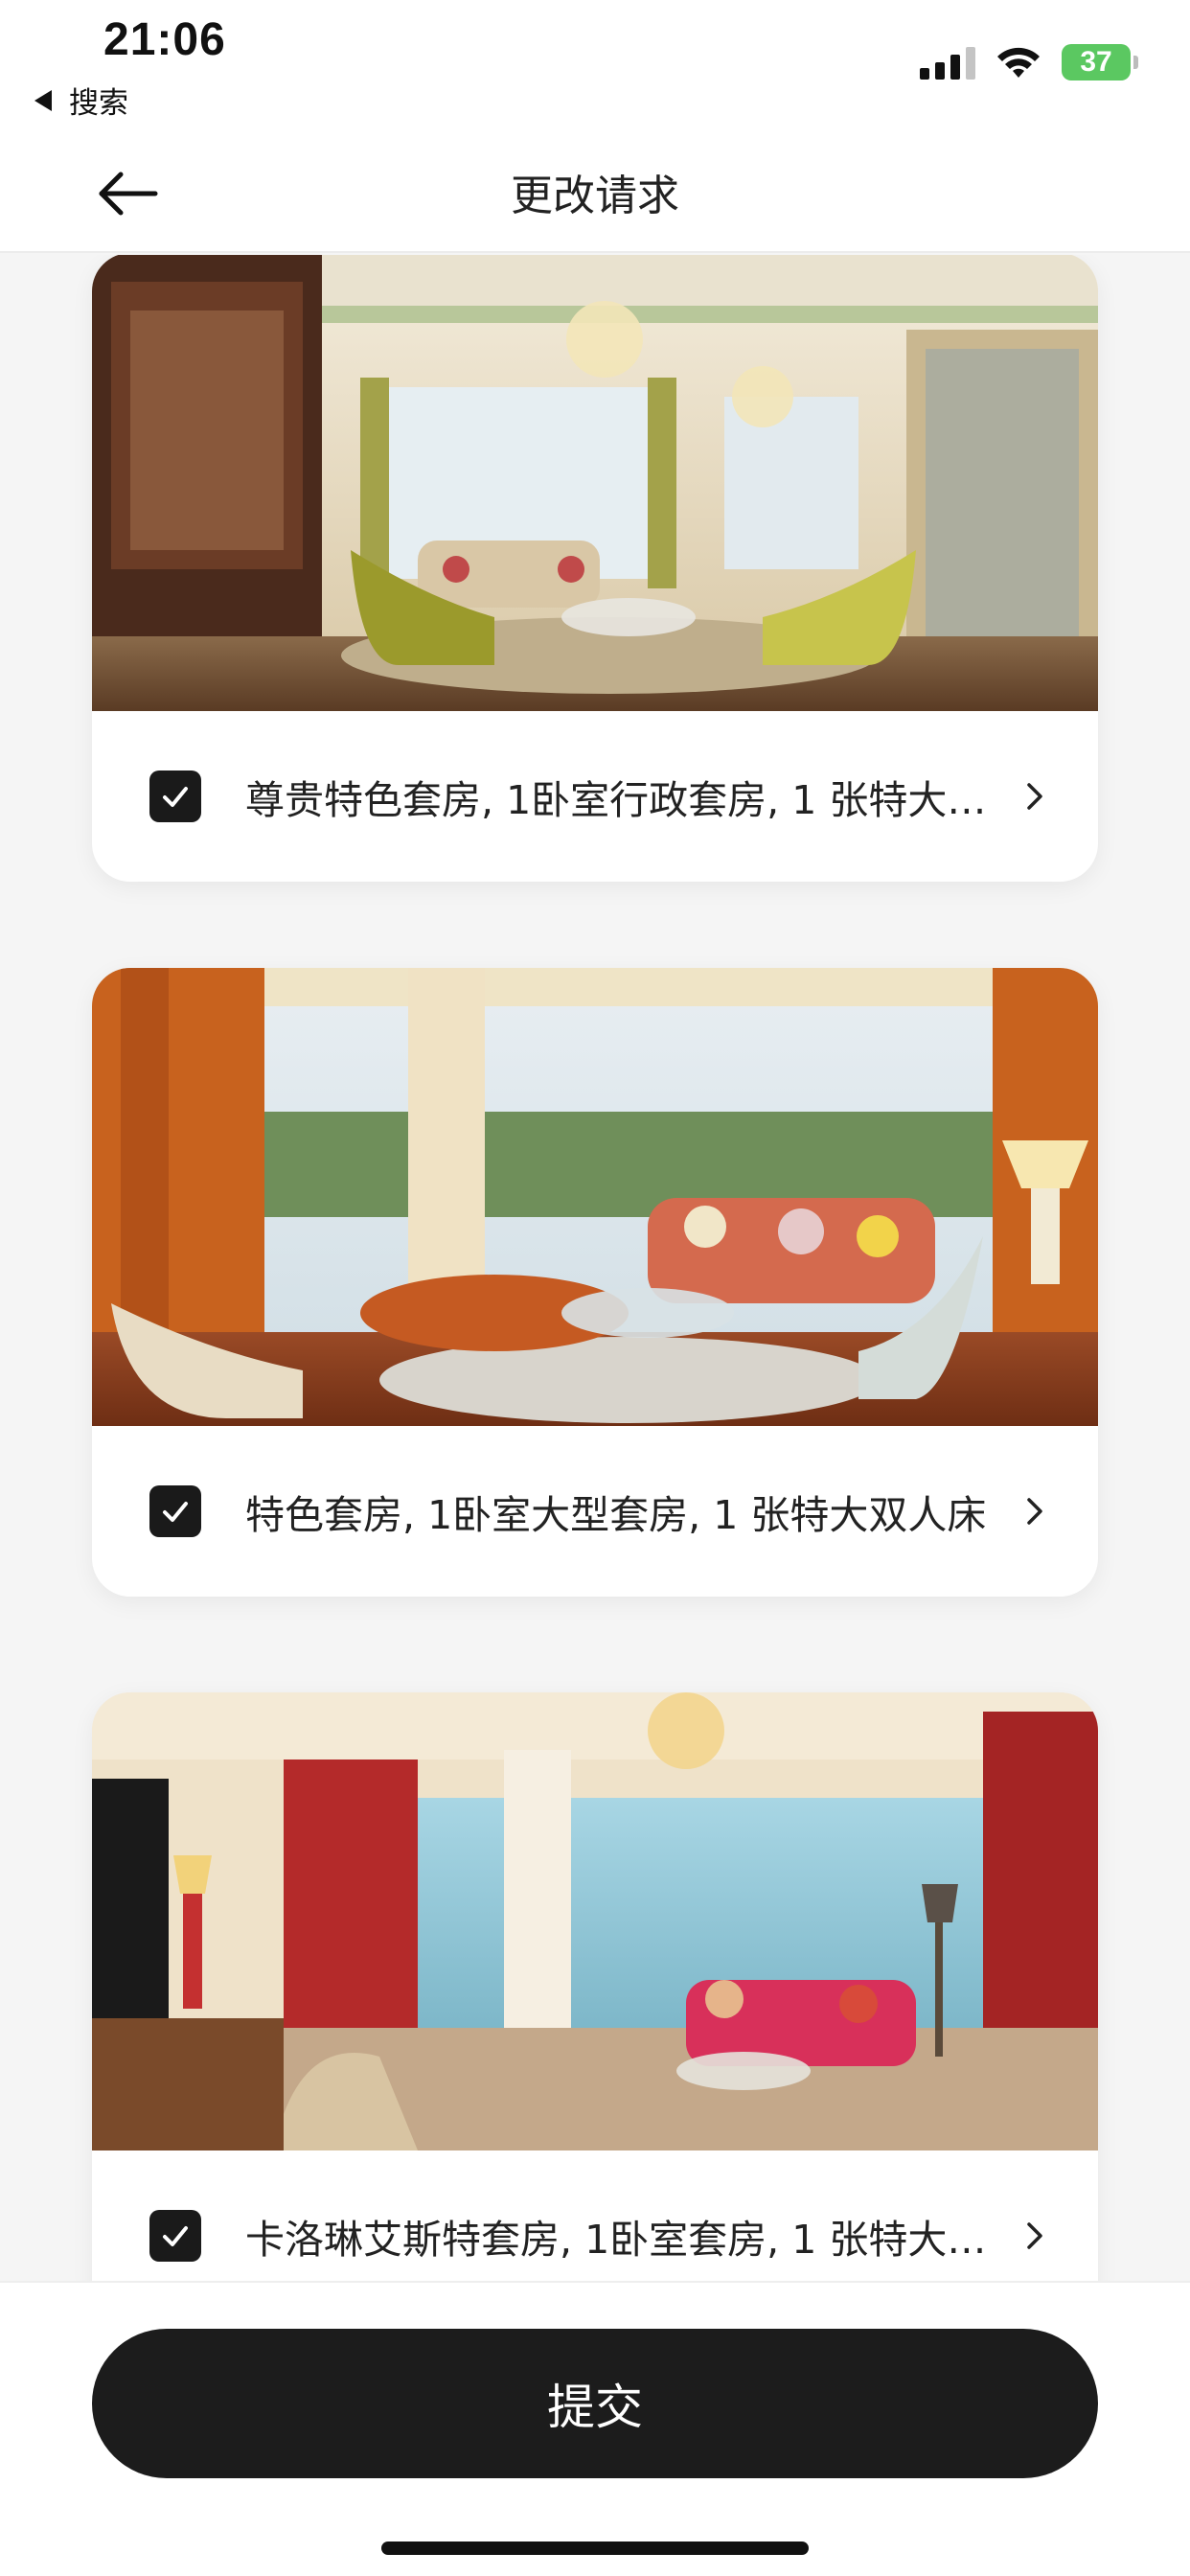  Describe the element at coordinates (164, 39) in the screenshot. I see `status-time: 21:06` at that location.